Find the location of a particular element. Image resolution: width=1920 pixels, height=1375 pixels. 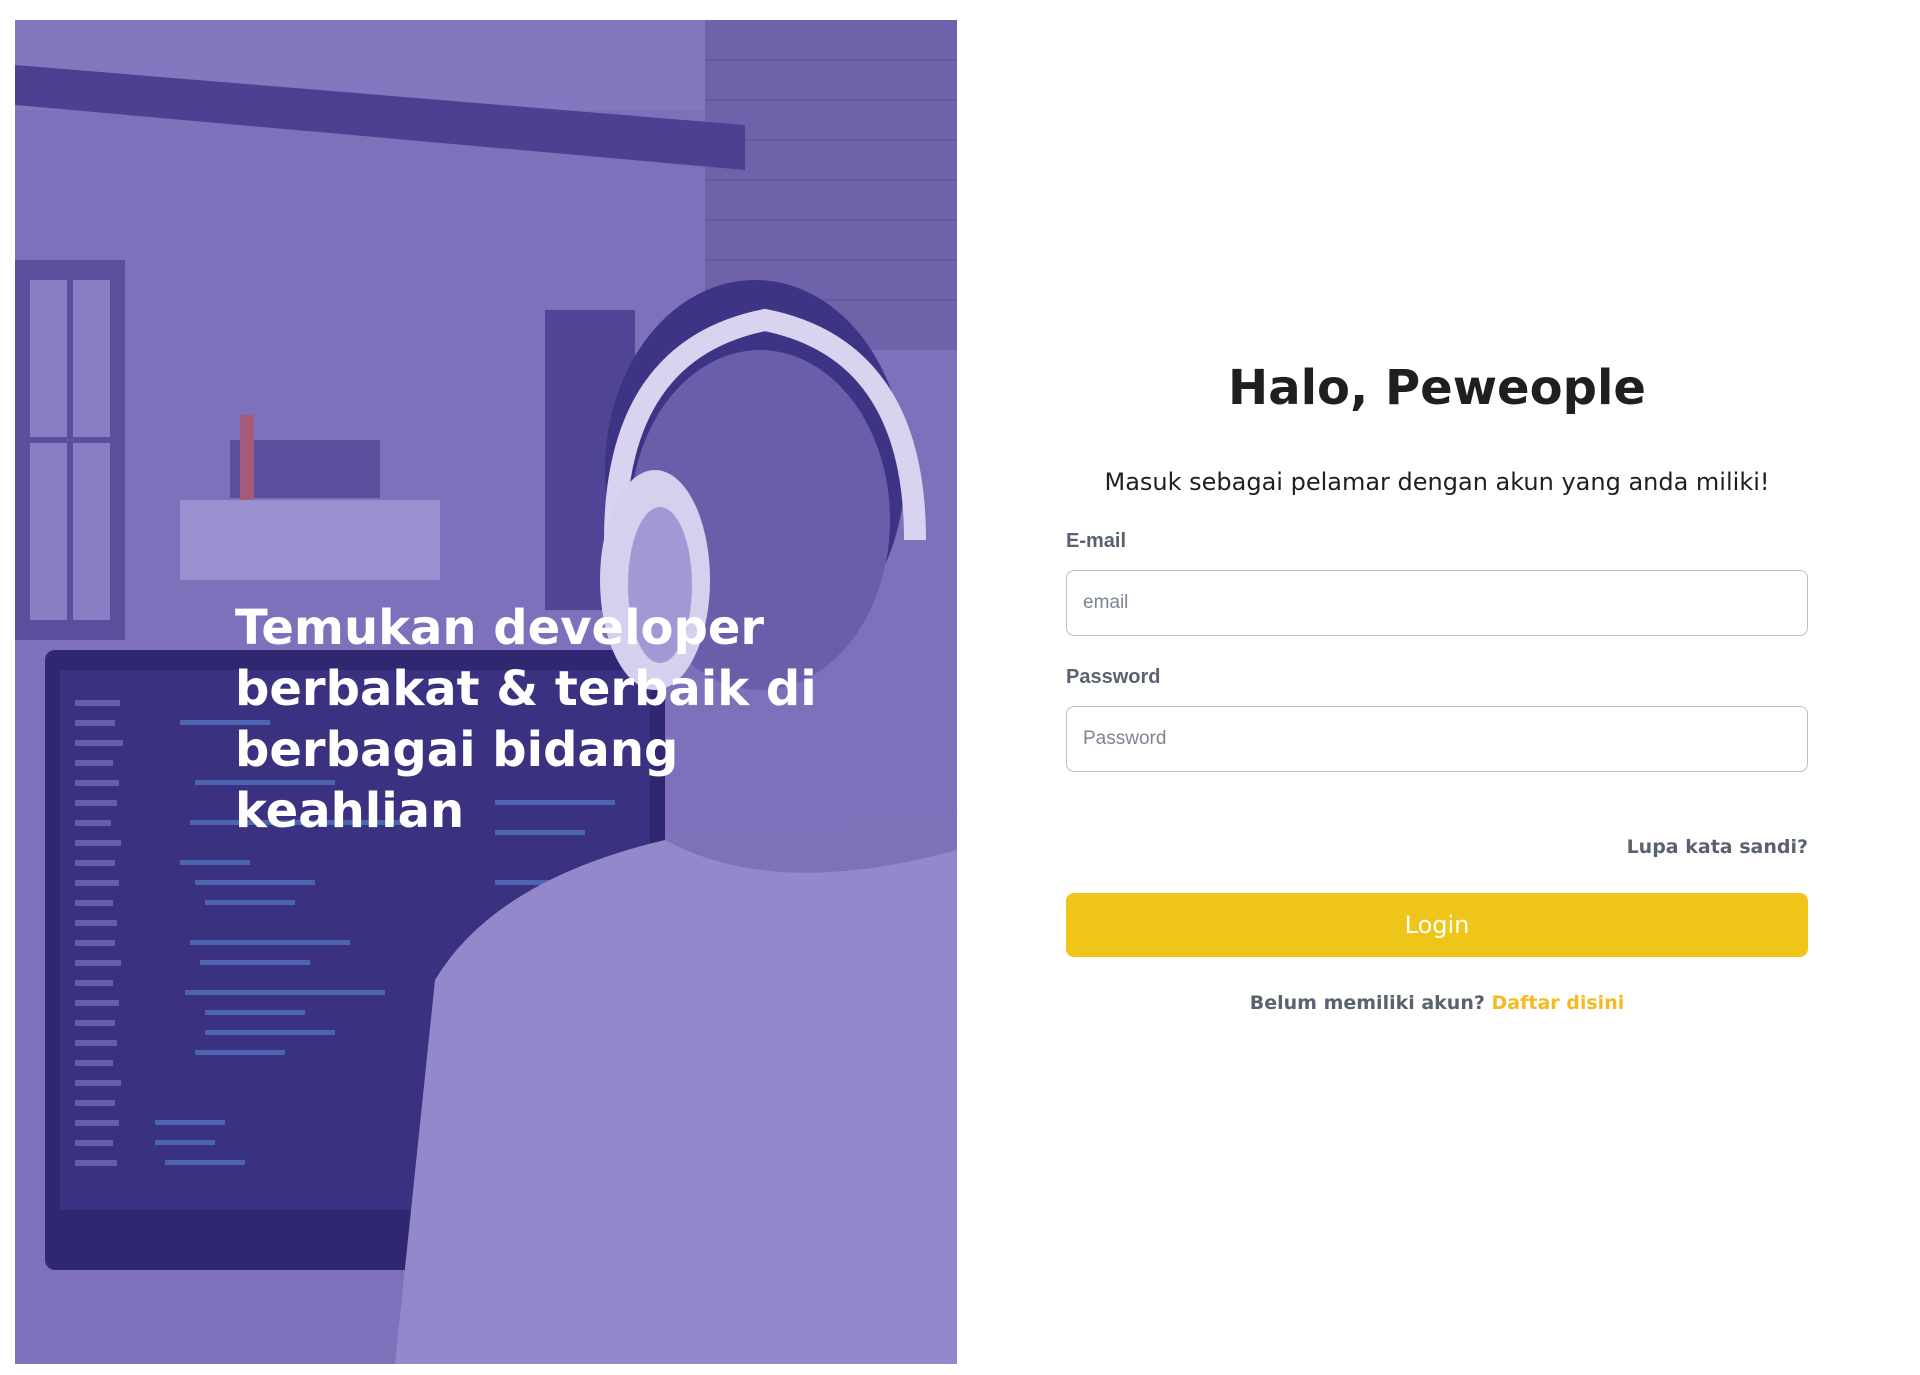

email-label: E-mail is located at coordinates (1096, 541).